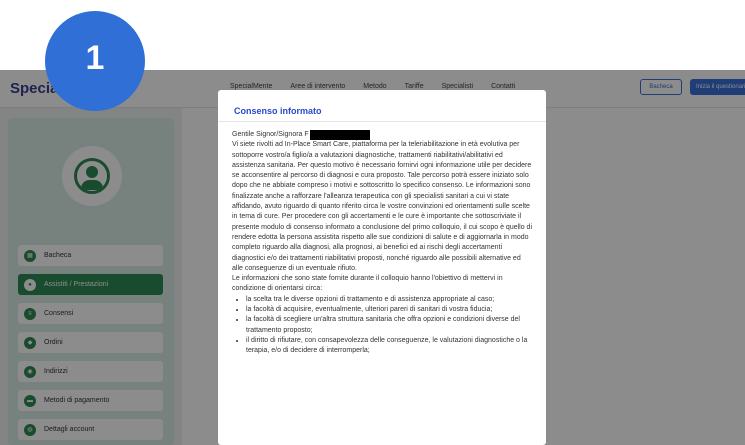  What do you see at coordinates (382, 135) in the screenshot?
I see `greeting-line: Gentile Signor/Signora F` at bounding box center [382, 135].